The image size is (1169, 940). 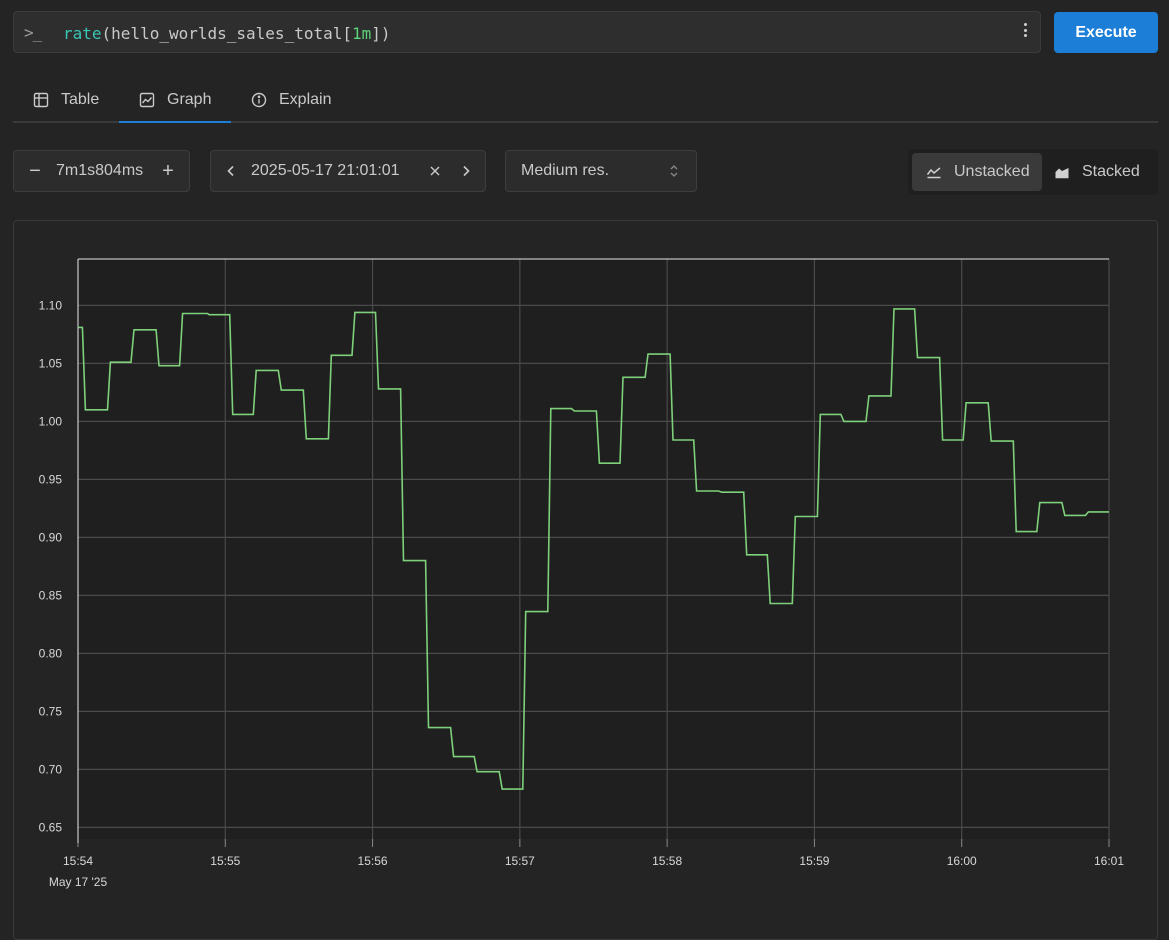 I want to click on range-value: 7m1s804ms, so click(x=99, y=171).